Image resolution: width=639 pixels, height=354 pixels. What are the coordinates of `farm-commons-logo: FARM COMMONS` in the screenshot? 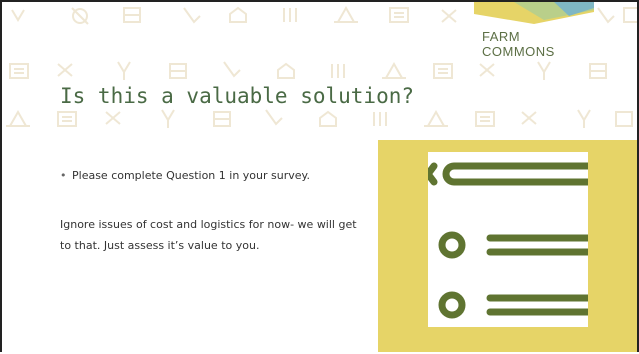 It's located at (534, 30).